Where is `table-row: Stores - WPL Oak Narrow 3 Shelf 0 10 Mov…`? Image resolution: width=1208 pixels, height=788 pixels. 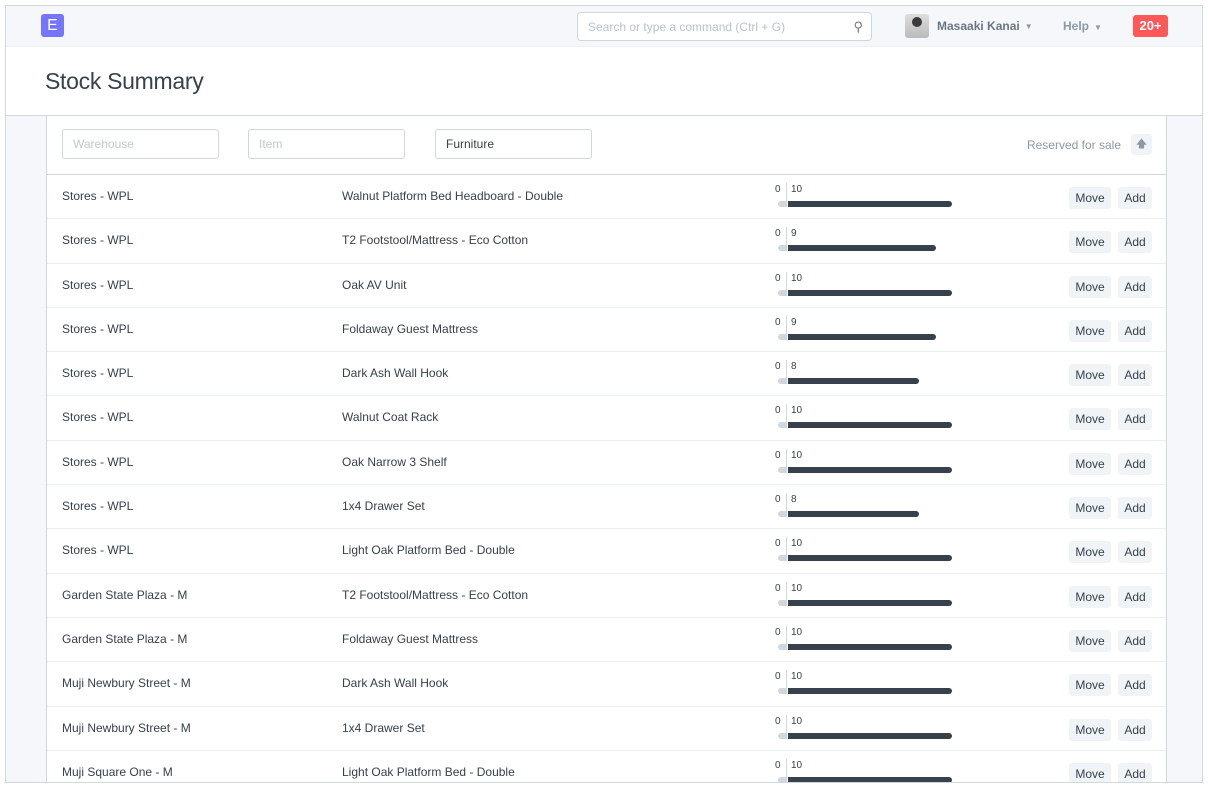 table-row: Stores - WPL Oak Narrow 3 Shelf 0 10 Mov… is located at coordinates (606, 463).